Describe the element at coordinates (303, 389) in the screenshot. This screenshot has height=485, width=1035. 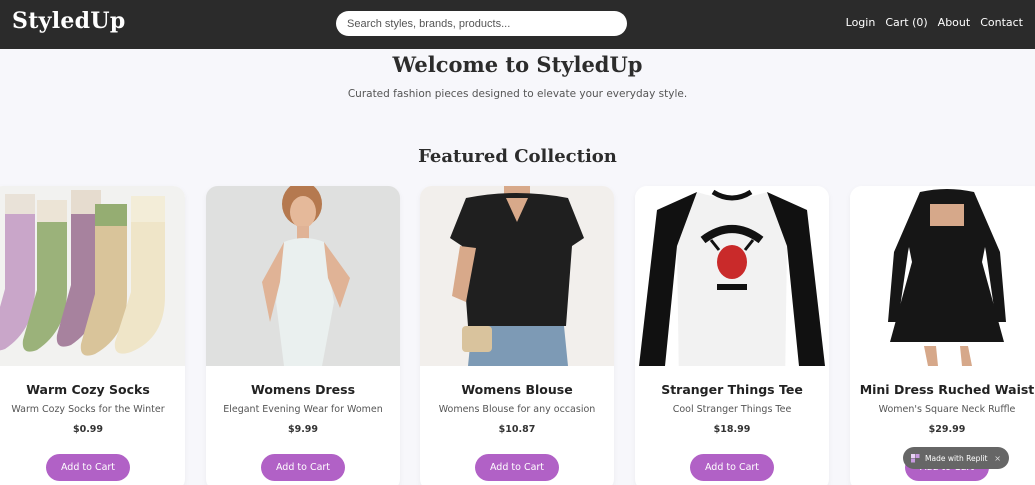
I see `product-name: Womens Dress` at that location.